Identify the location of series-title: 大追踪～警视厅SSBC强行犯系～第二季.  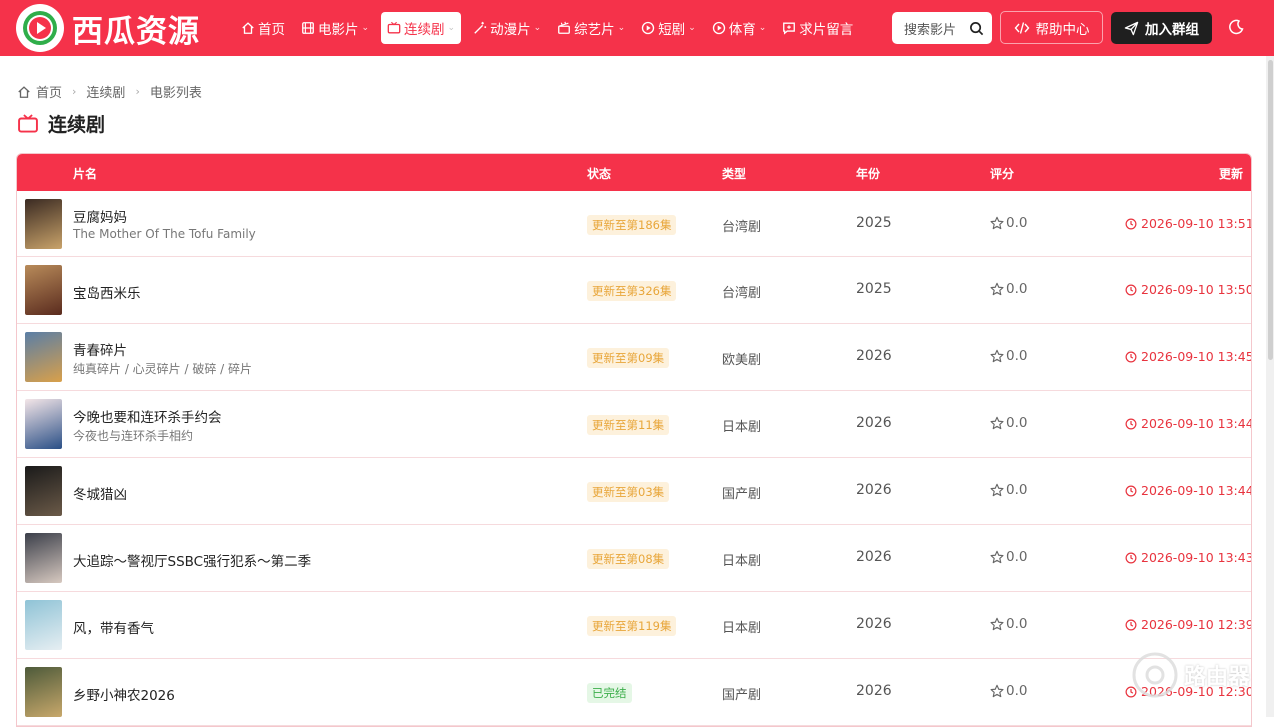
(192, 560).